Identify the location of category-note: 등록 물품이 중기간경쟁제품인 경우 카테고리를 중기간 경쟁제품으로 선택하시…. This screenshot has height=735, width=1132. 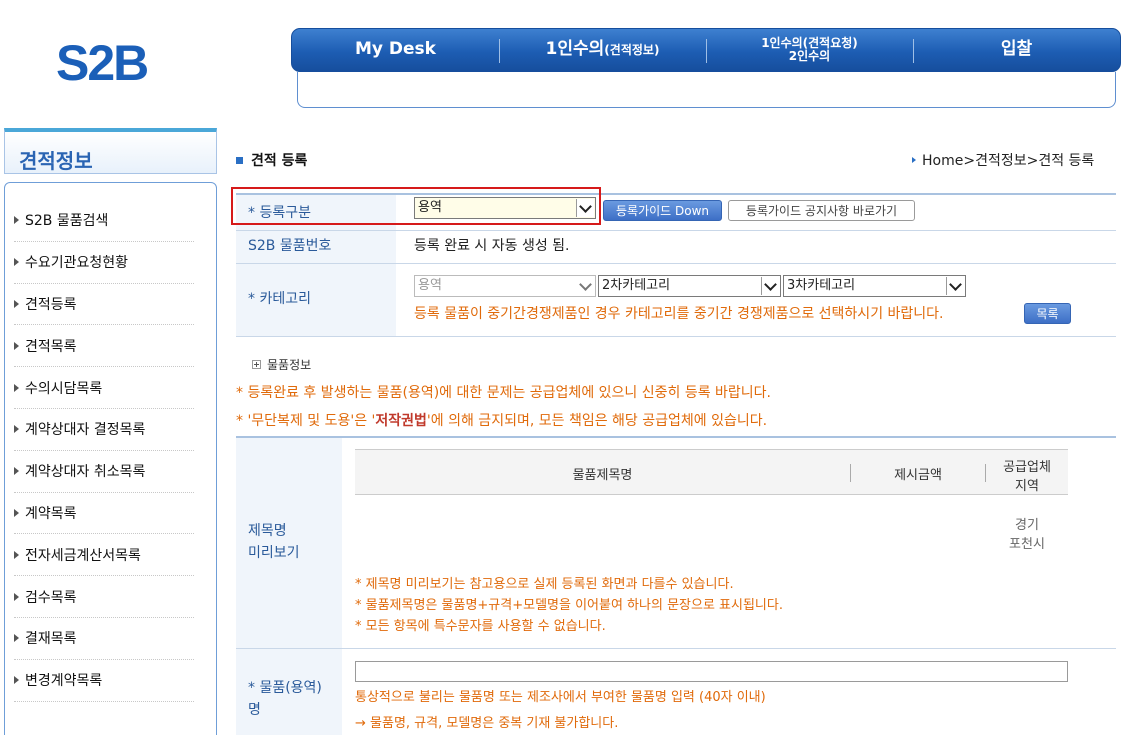
(679, 314).